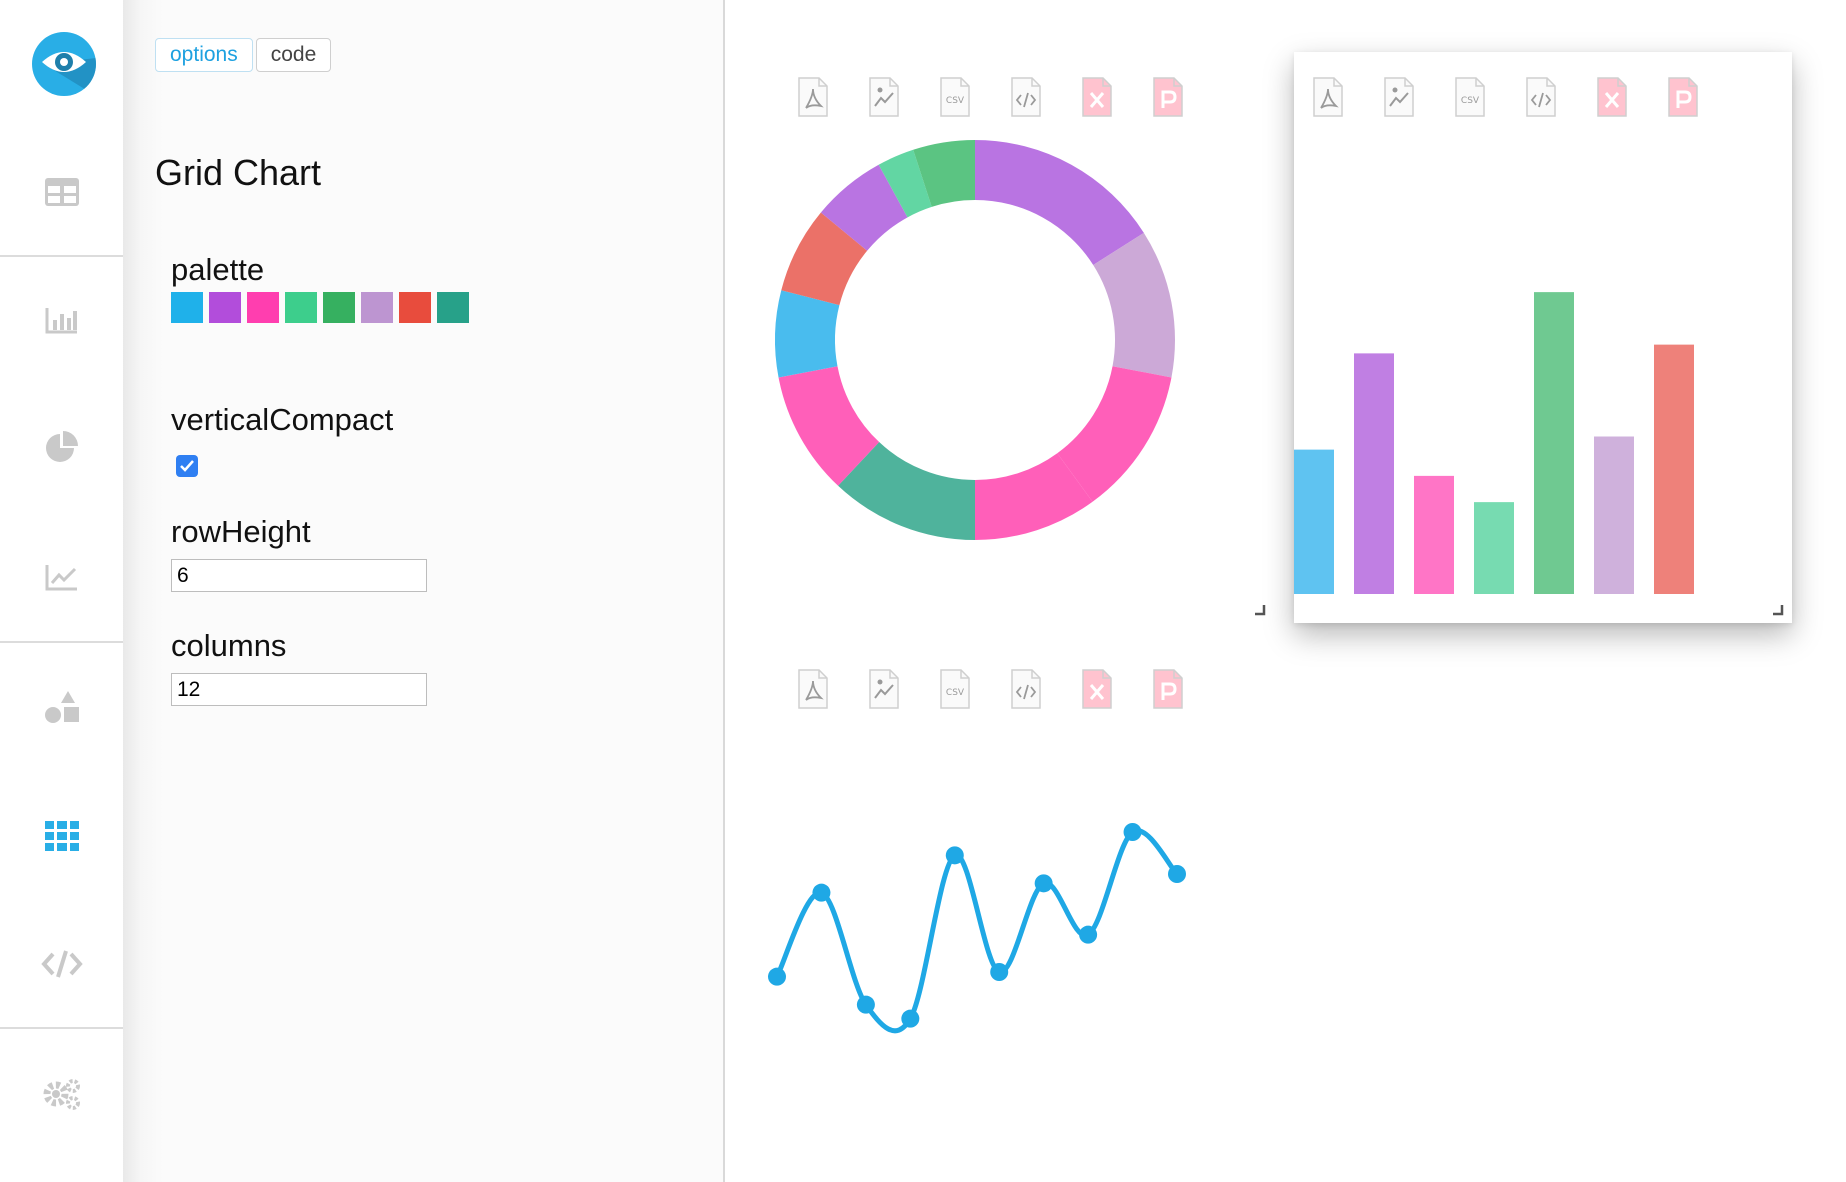 The image size is (1846, 1182). I want to click on shapes-icon, so click(61, 707).